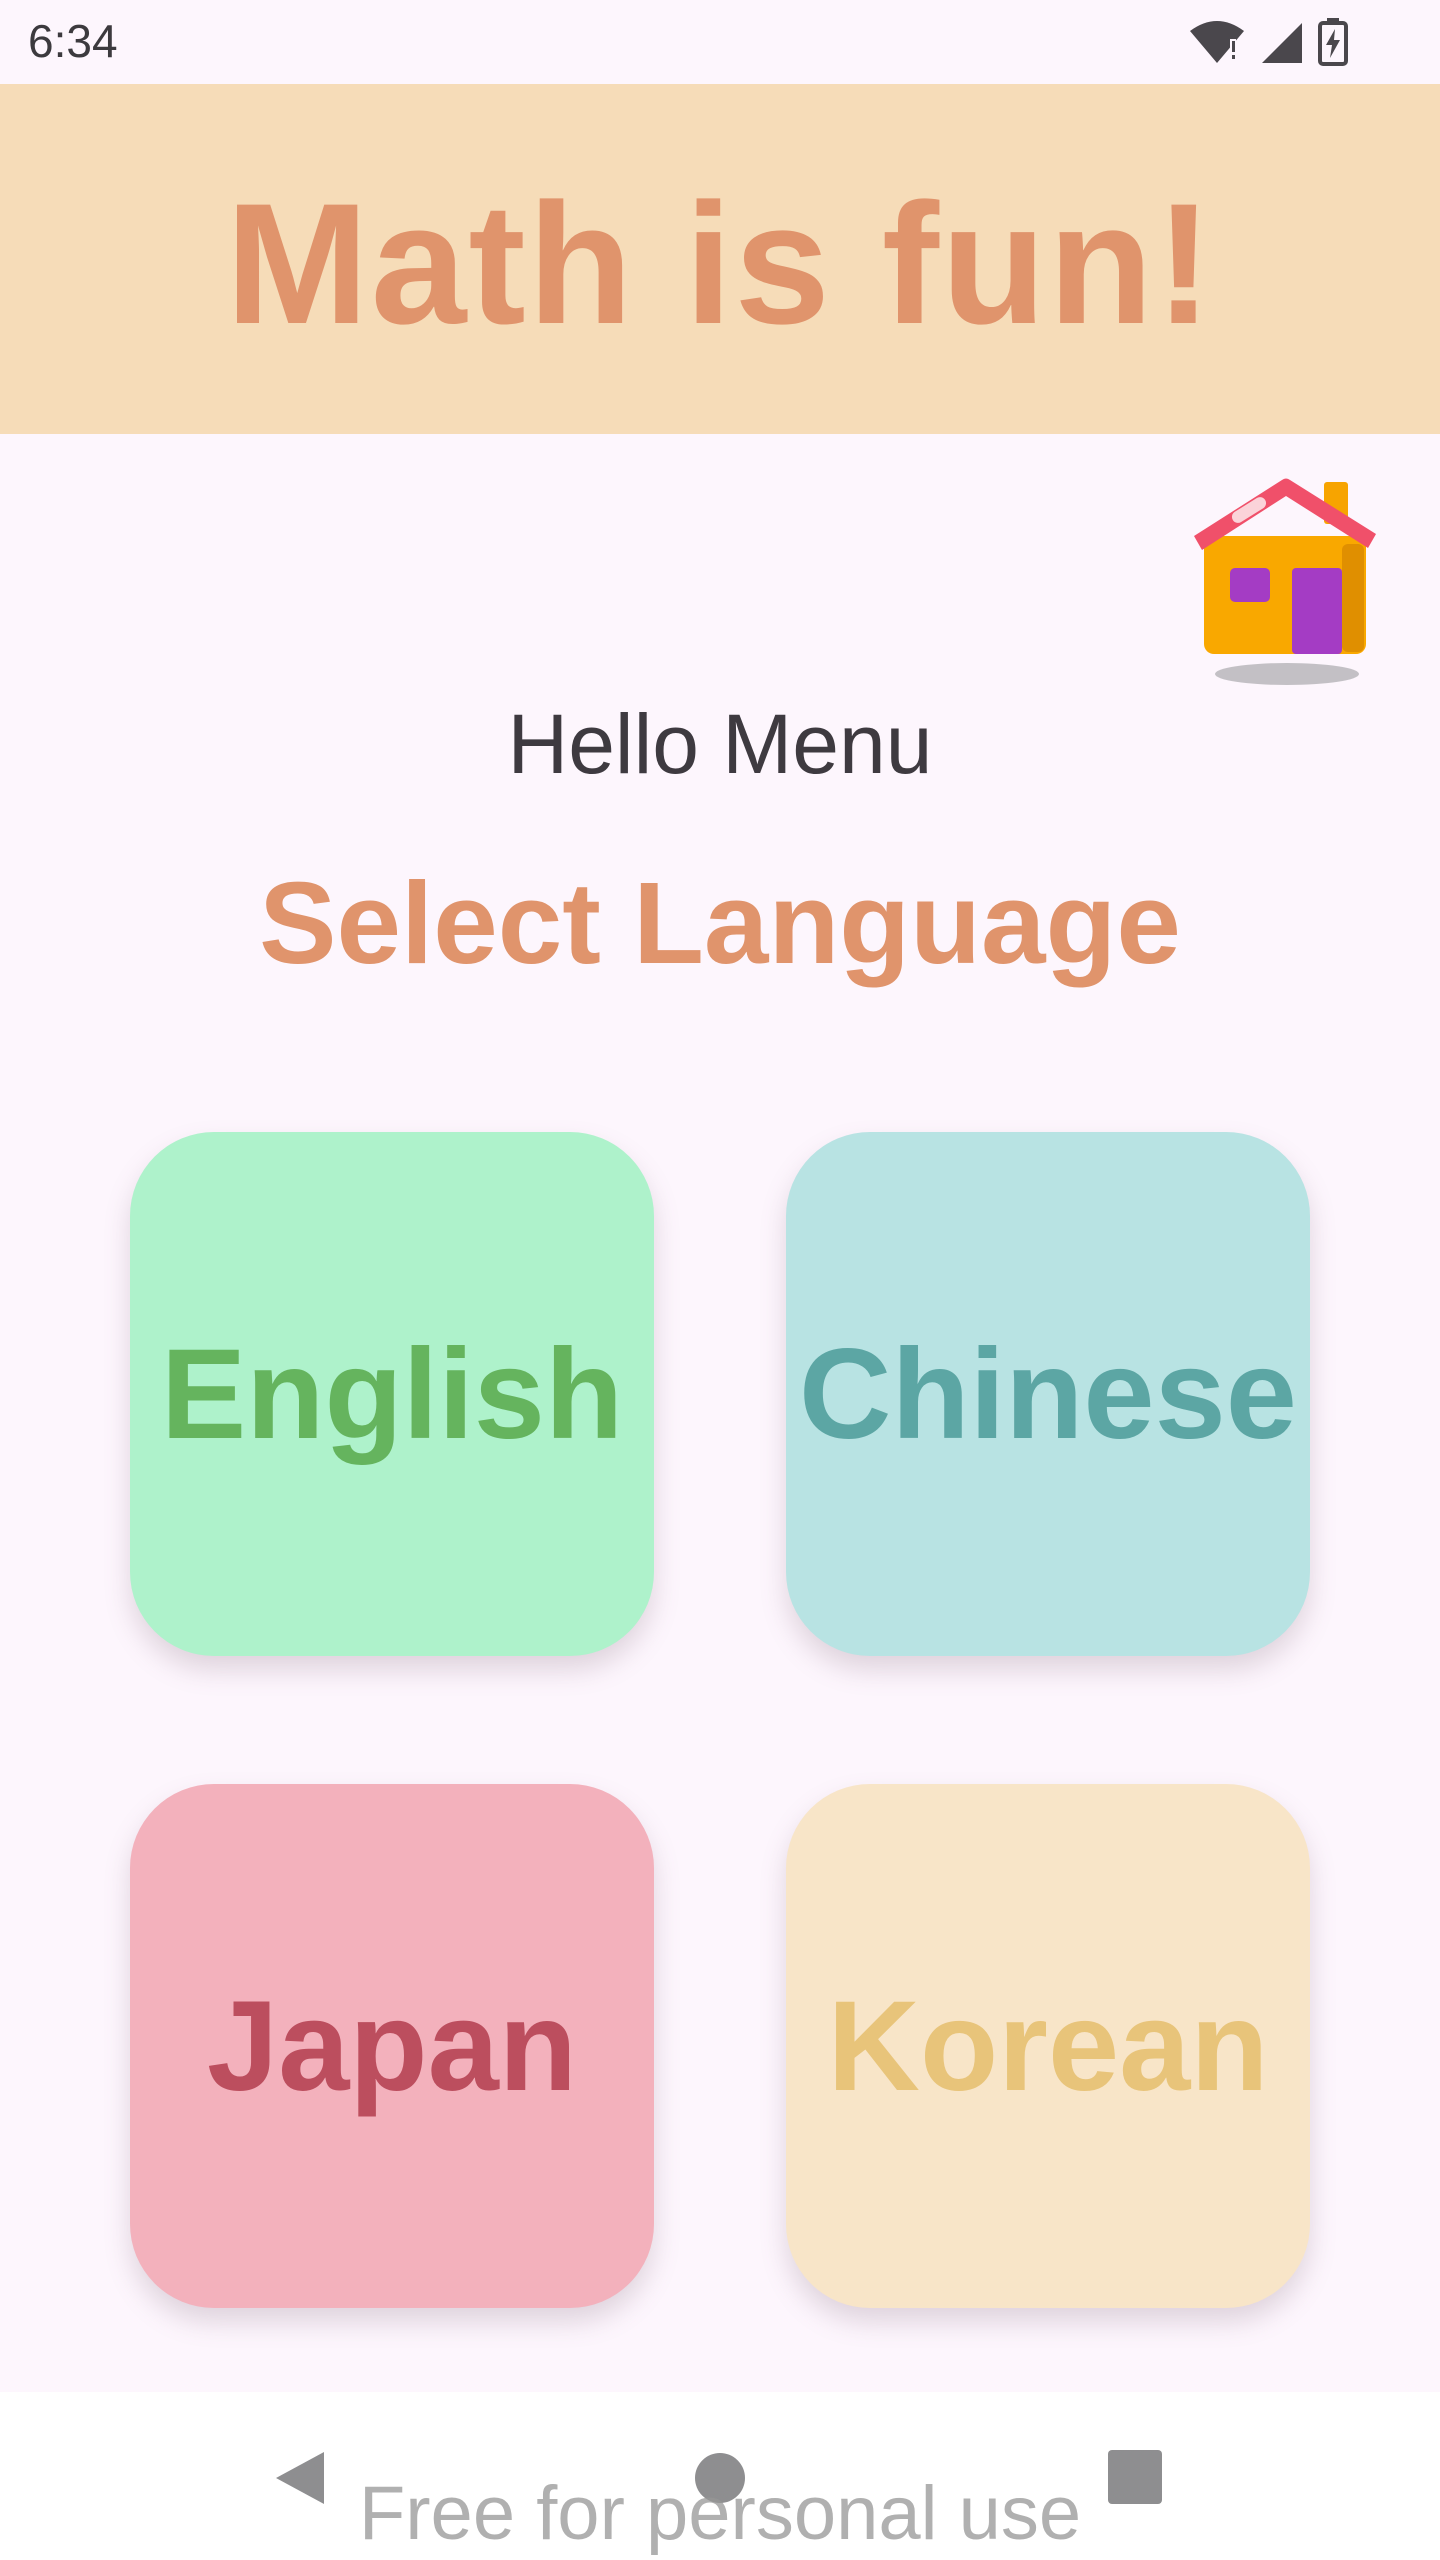 The image size is (1440, 2560). I want to click on korean-label: Korean, so click(1048, 2046).